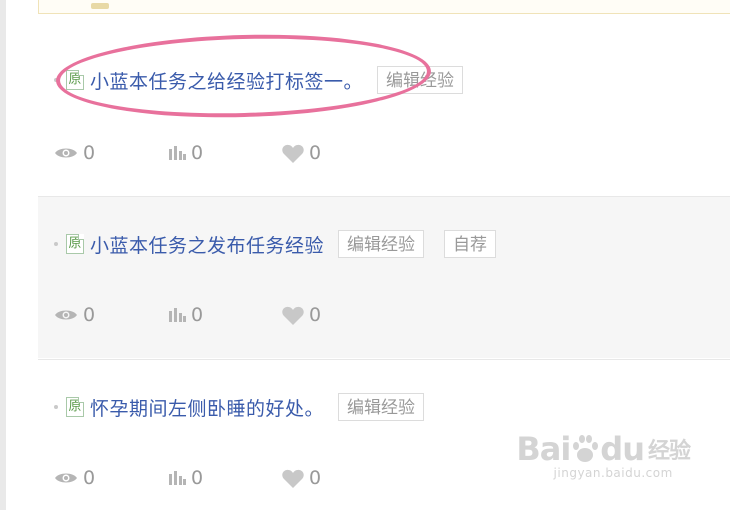  What do you see at coordinates (100, 6) in the screenshot?
I see `previous-item-icon` at bounding box center [100, 6].